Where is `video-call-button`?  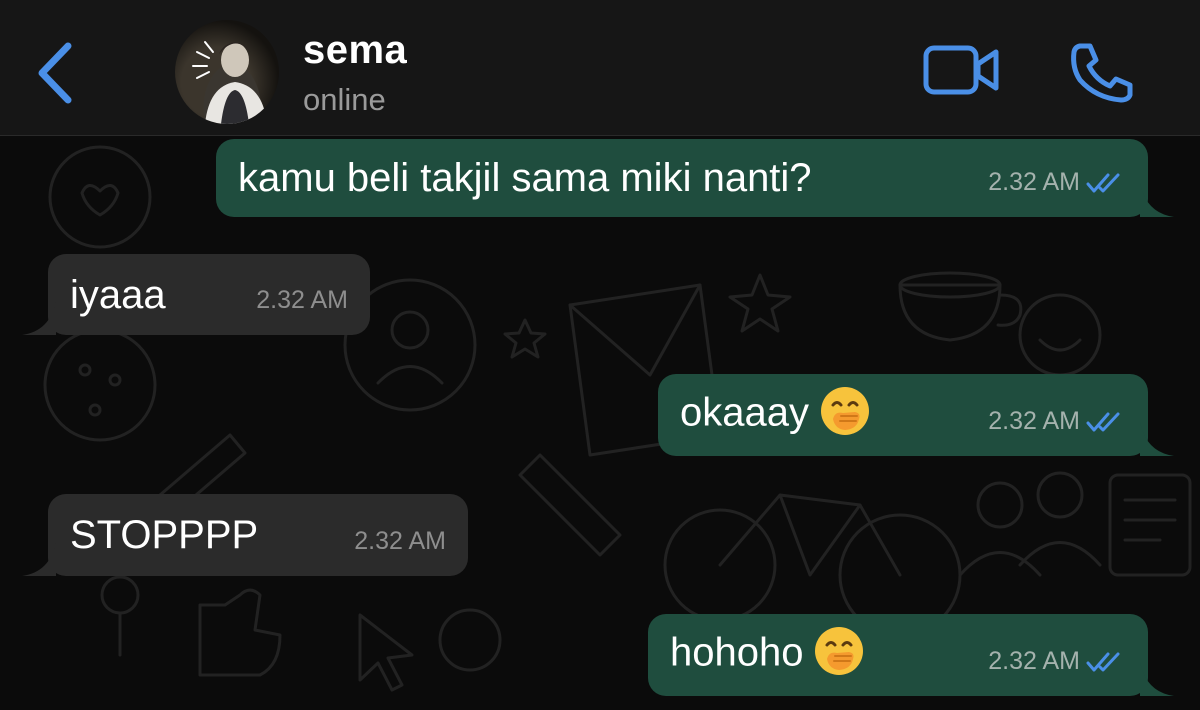 video-call-button is located at coordinates (962, 70).